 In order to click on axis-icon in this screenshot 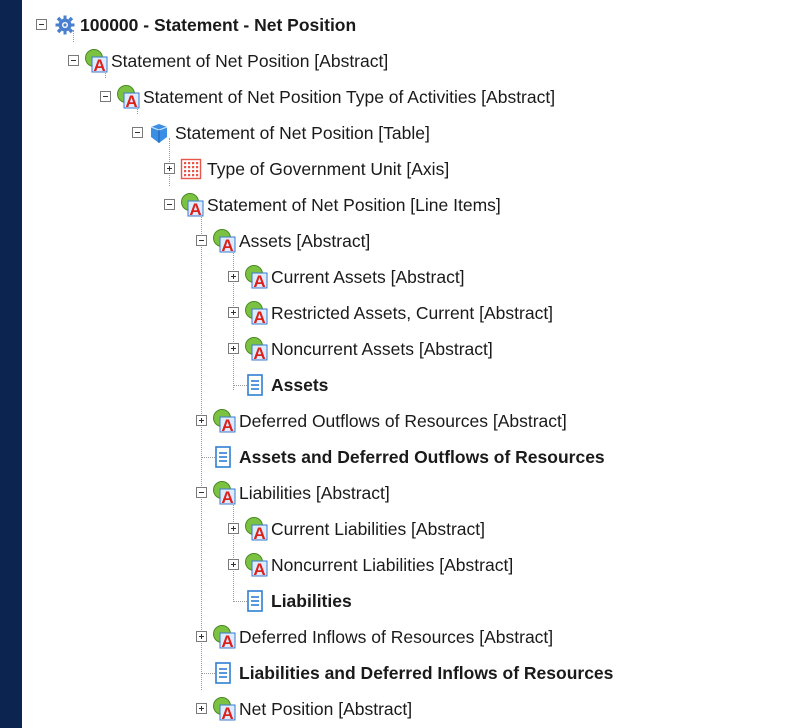, I will do `click(191, 169)`.